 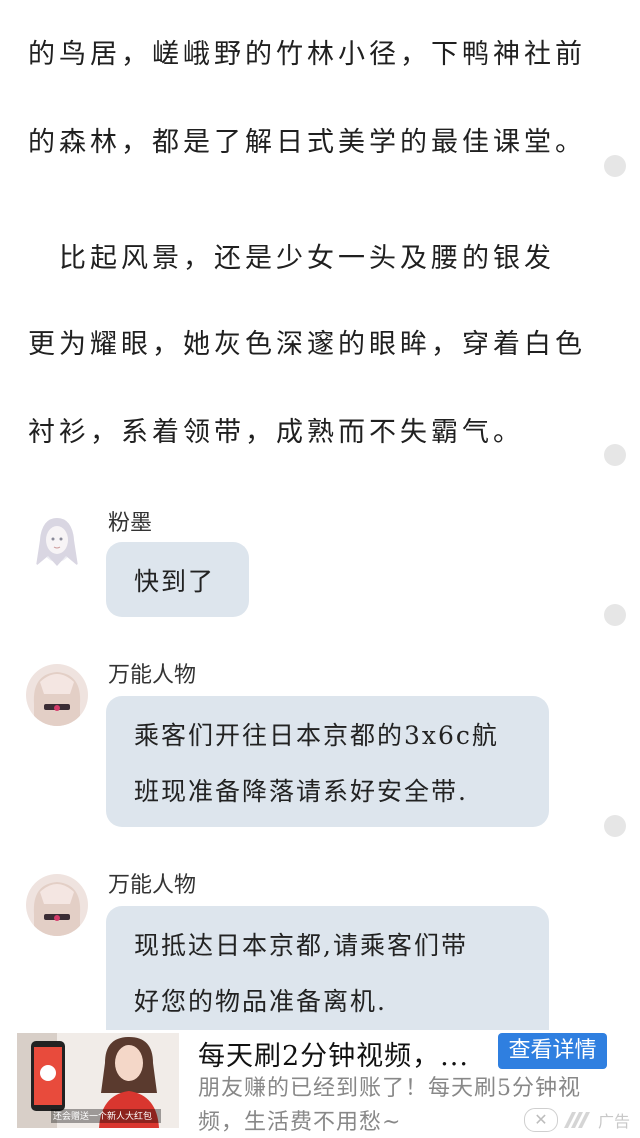 I want to click on ad-description: 朋友赚的已经到账了！每天刷5分钟视, so click(x=389, y=1088).